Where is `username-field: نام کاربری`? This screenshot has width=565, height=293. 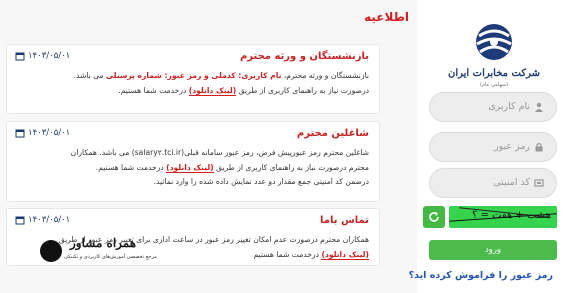
username-field: نام کاربری is located at coordinates (493, 107).